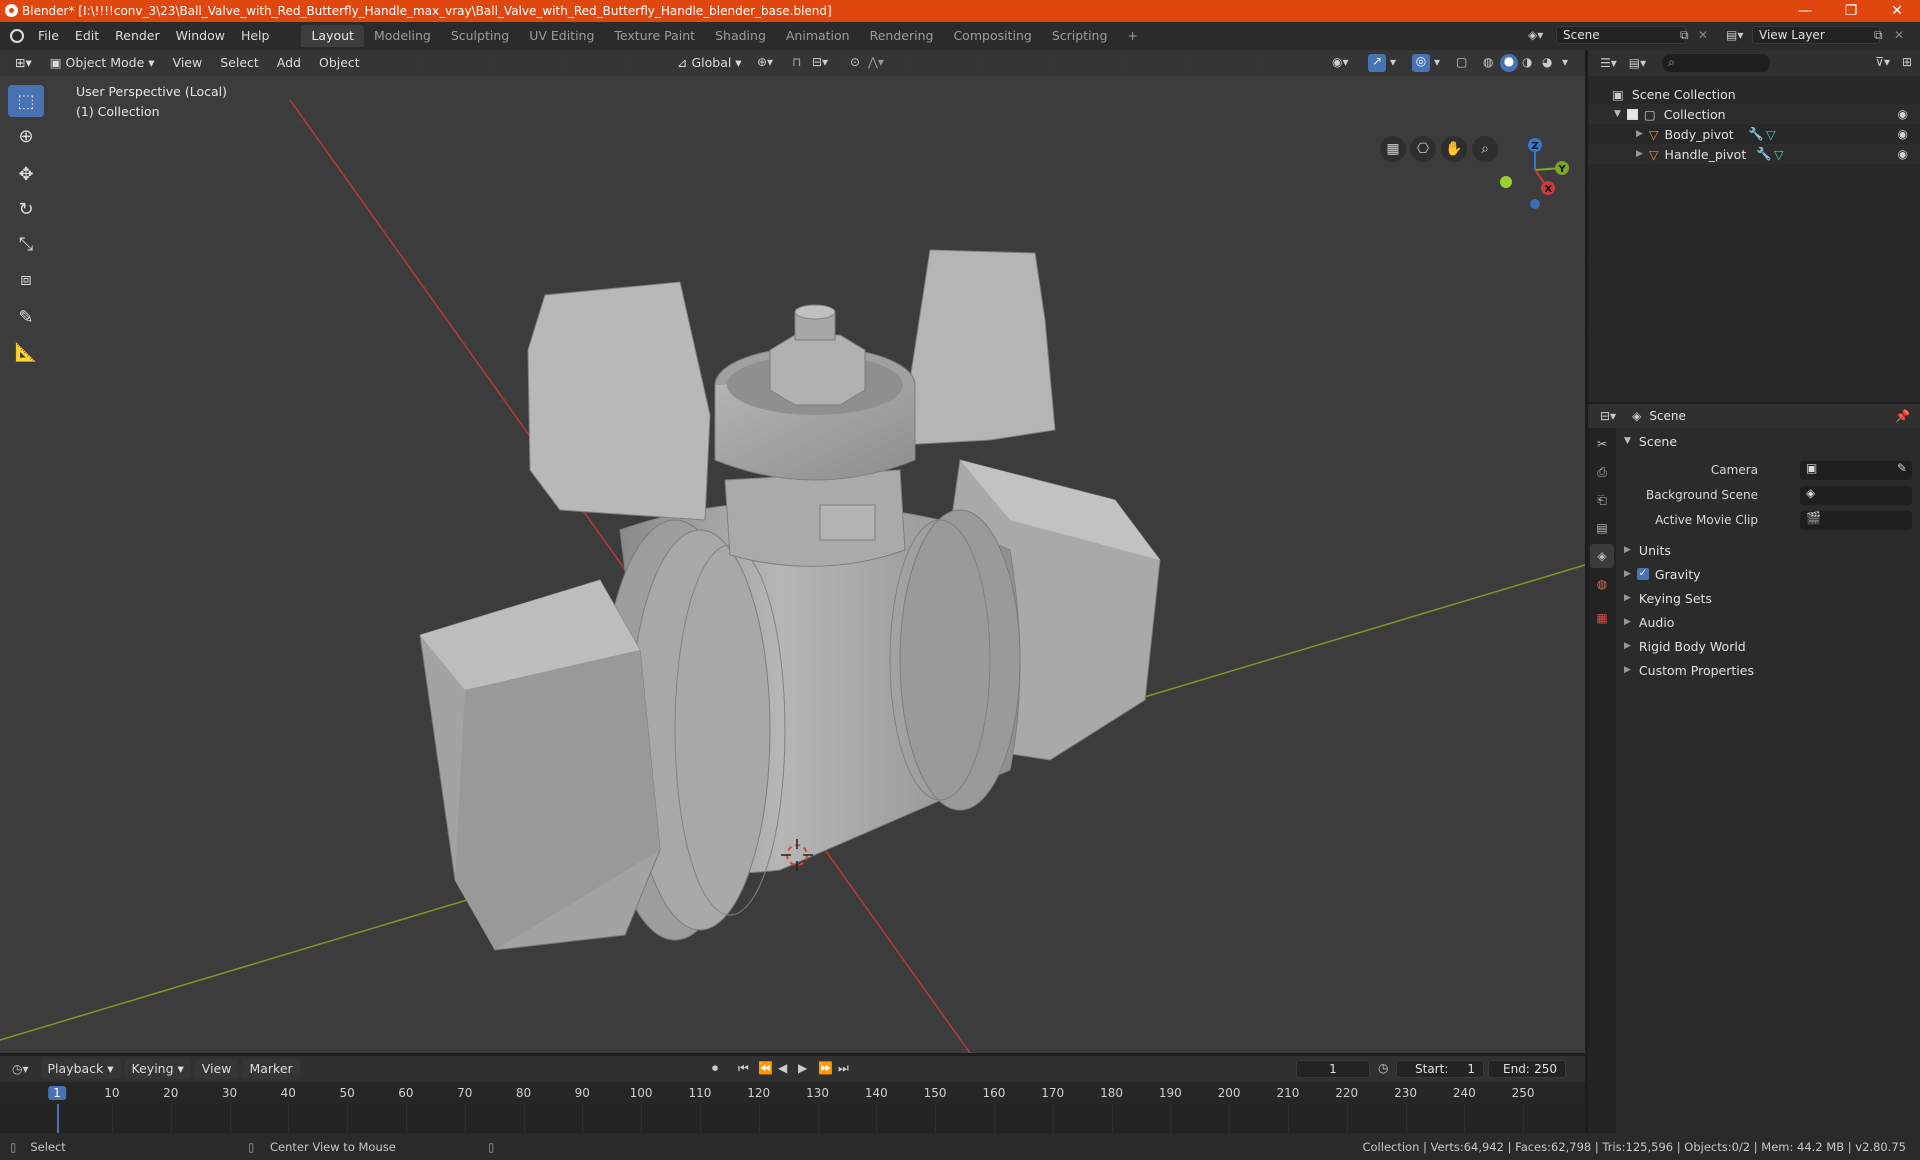  What do you see at coordinates (1132, 36) in the screenshot?
I see `add-workspace-button: +` at bounding box center [1132, 36].